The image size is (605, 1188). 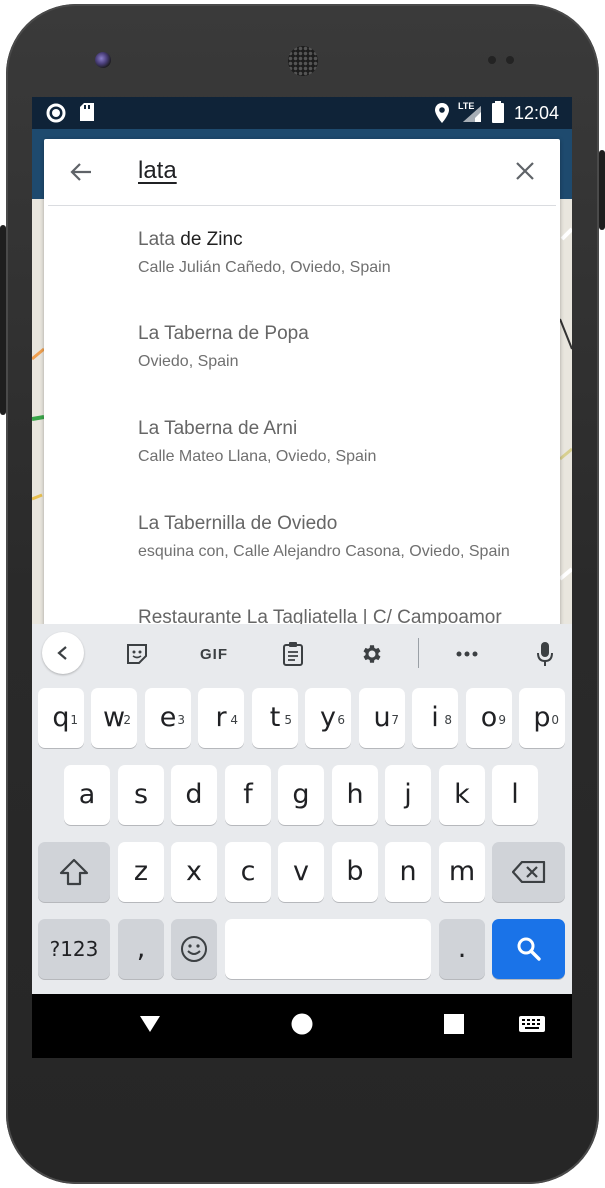 What do you see at coordinates (157, 171) in the screenshot?
I see `search-input: lata` at bounding box center [157, 171].